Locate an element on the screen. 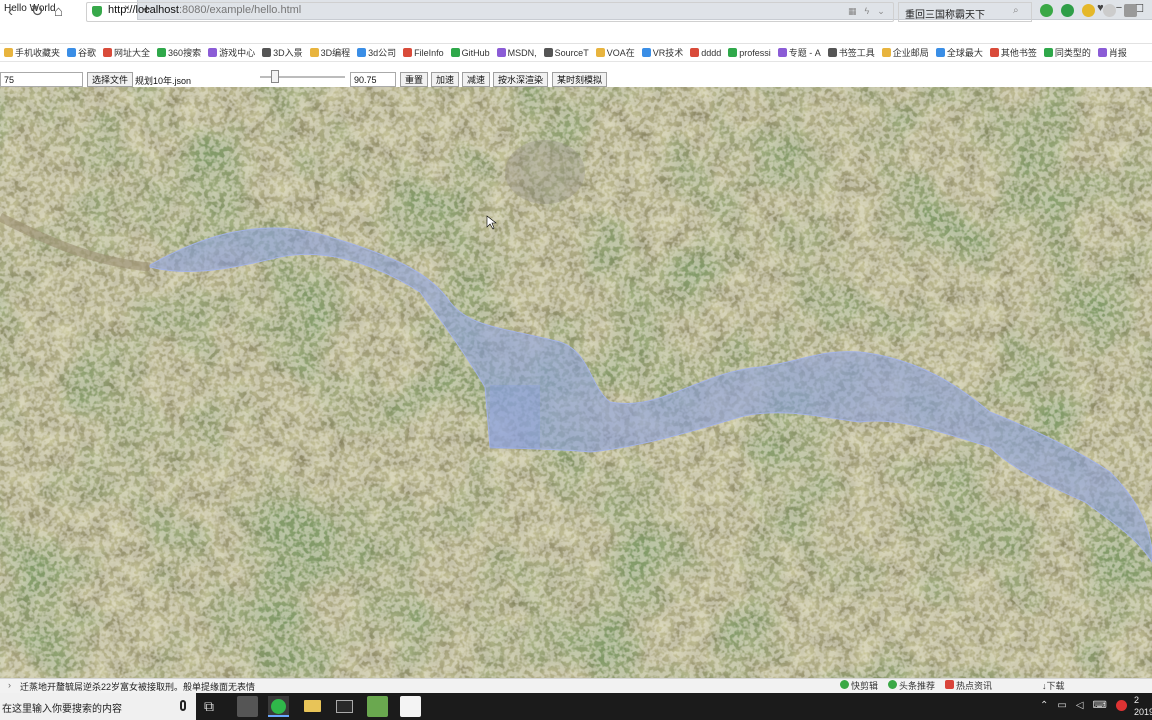  shield-extension-icon is located at coordinates (1088, 10).